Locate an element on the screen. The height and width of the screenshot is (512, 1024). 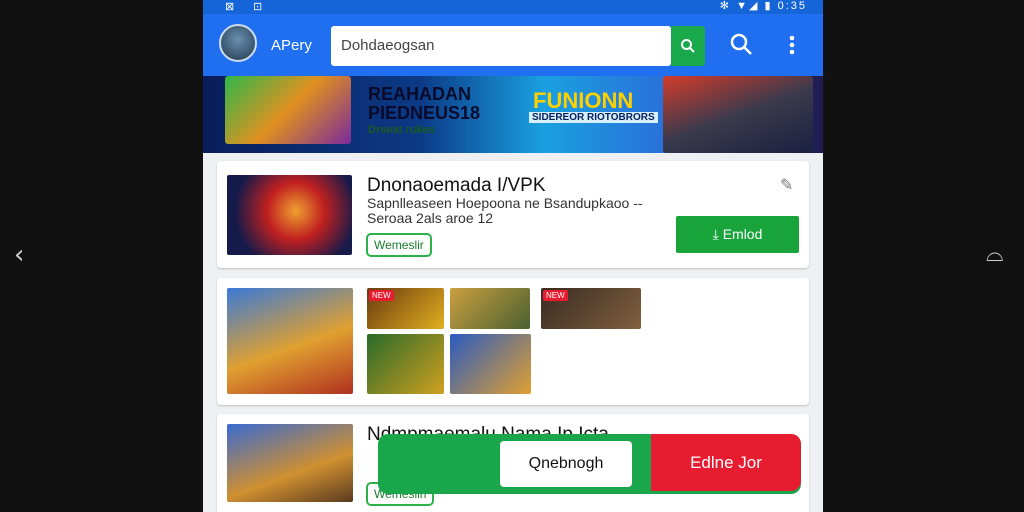
download-button: Edlne Jor is located at coordinates (726, 462).